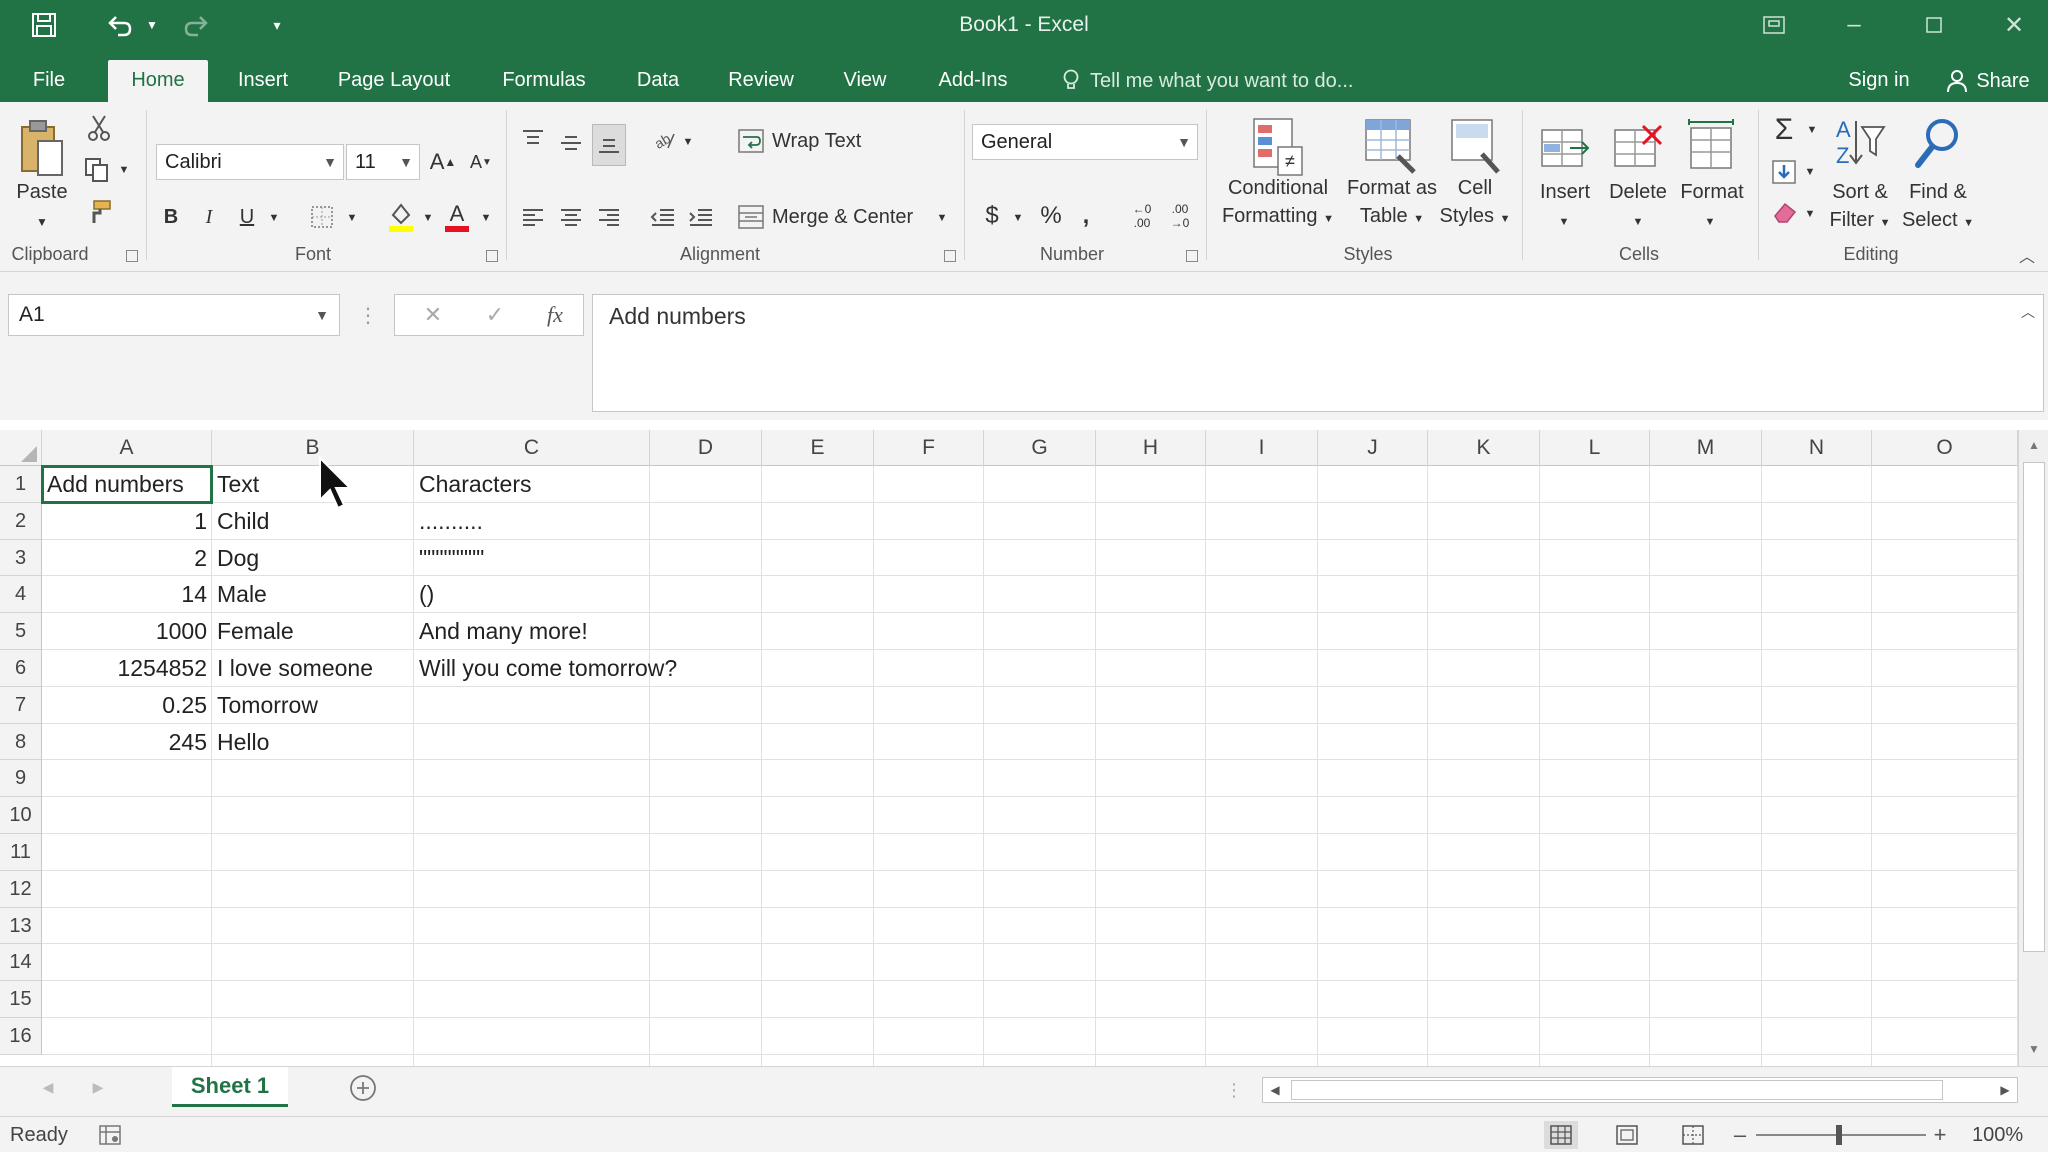 This screenshot has width=2048, height=1152. Describe the element at coordinates (1638, 147) in the screenshot. I see `delete-cells-icon` at that location.